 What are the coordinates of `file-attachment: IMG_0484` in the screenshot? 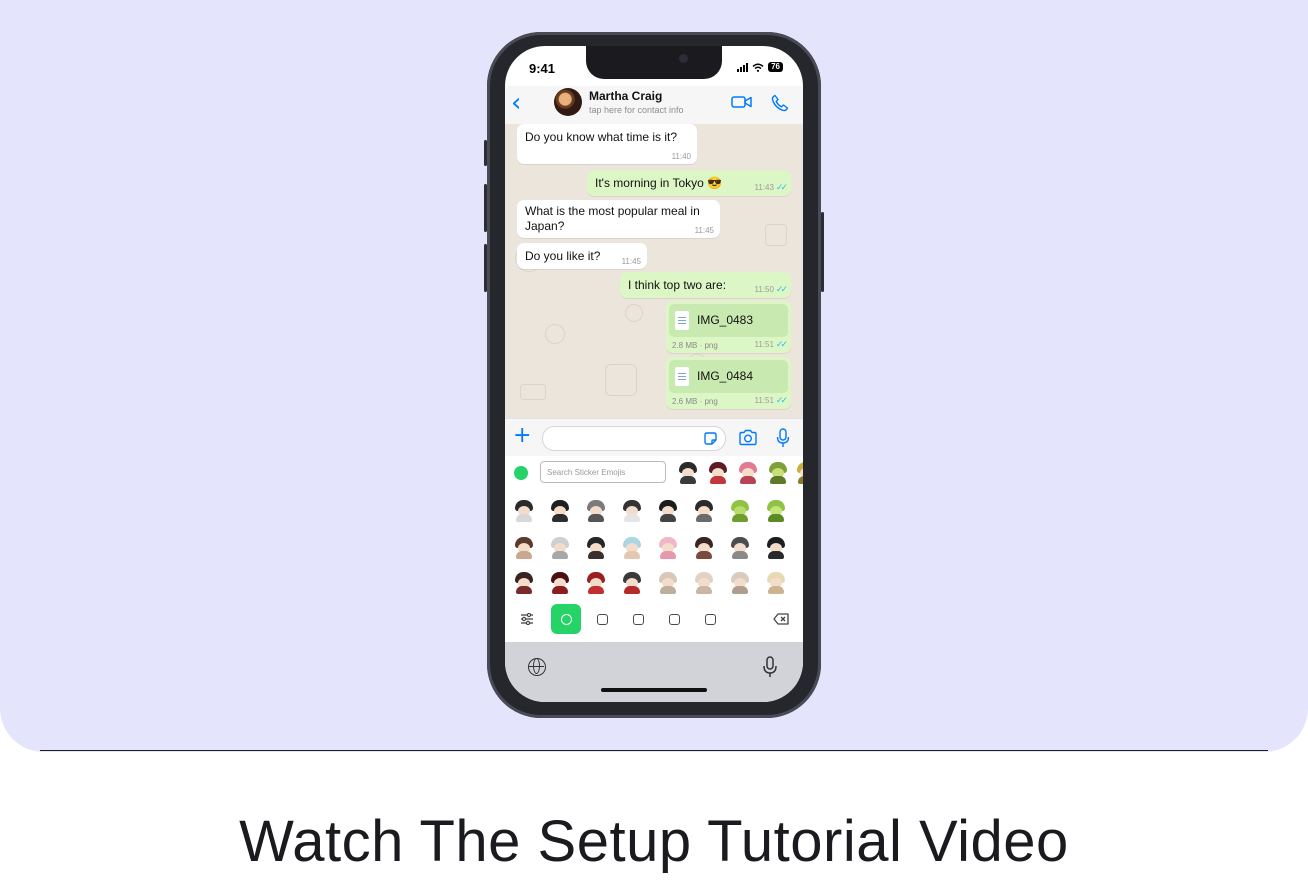 It's located at (728, 376).